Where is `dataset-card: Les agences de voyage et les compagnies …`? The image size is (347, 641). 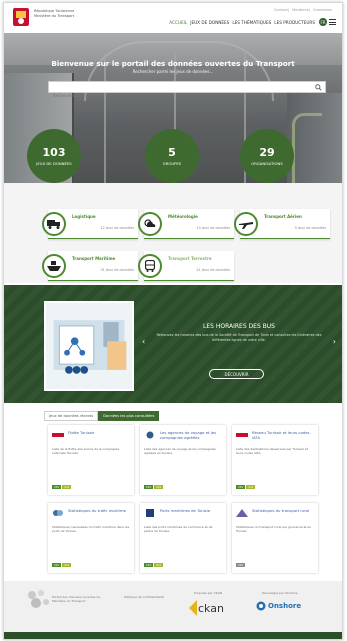 dataset-card: Les agences de voyage et les compagnies … is located at coordinates (183, 460).